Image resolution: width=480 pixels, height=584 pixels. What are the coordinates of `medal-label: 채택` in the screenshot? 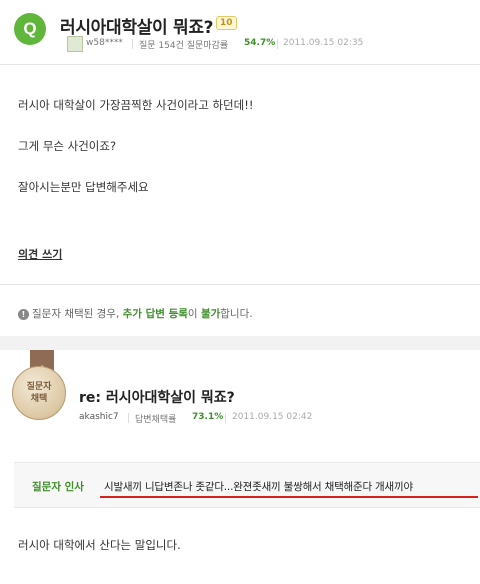 It's located at (39, 399).